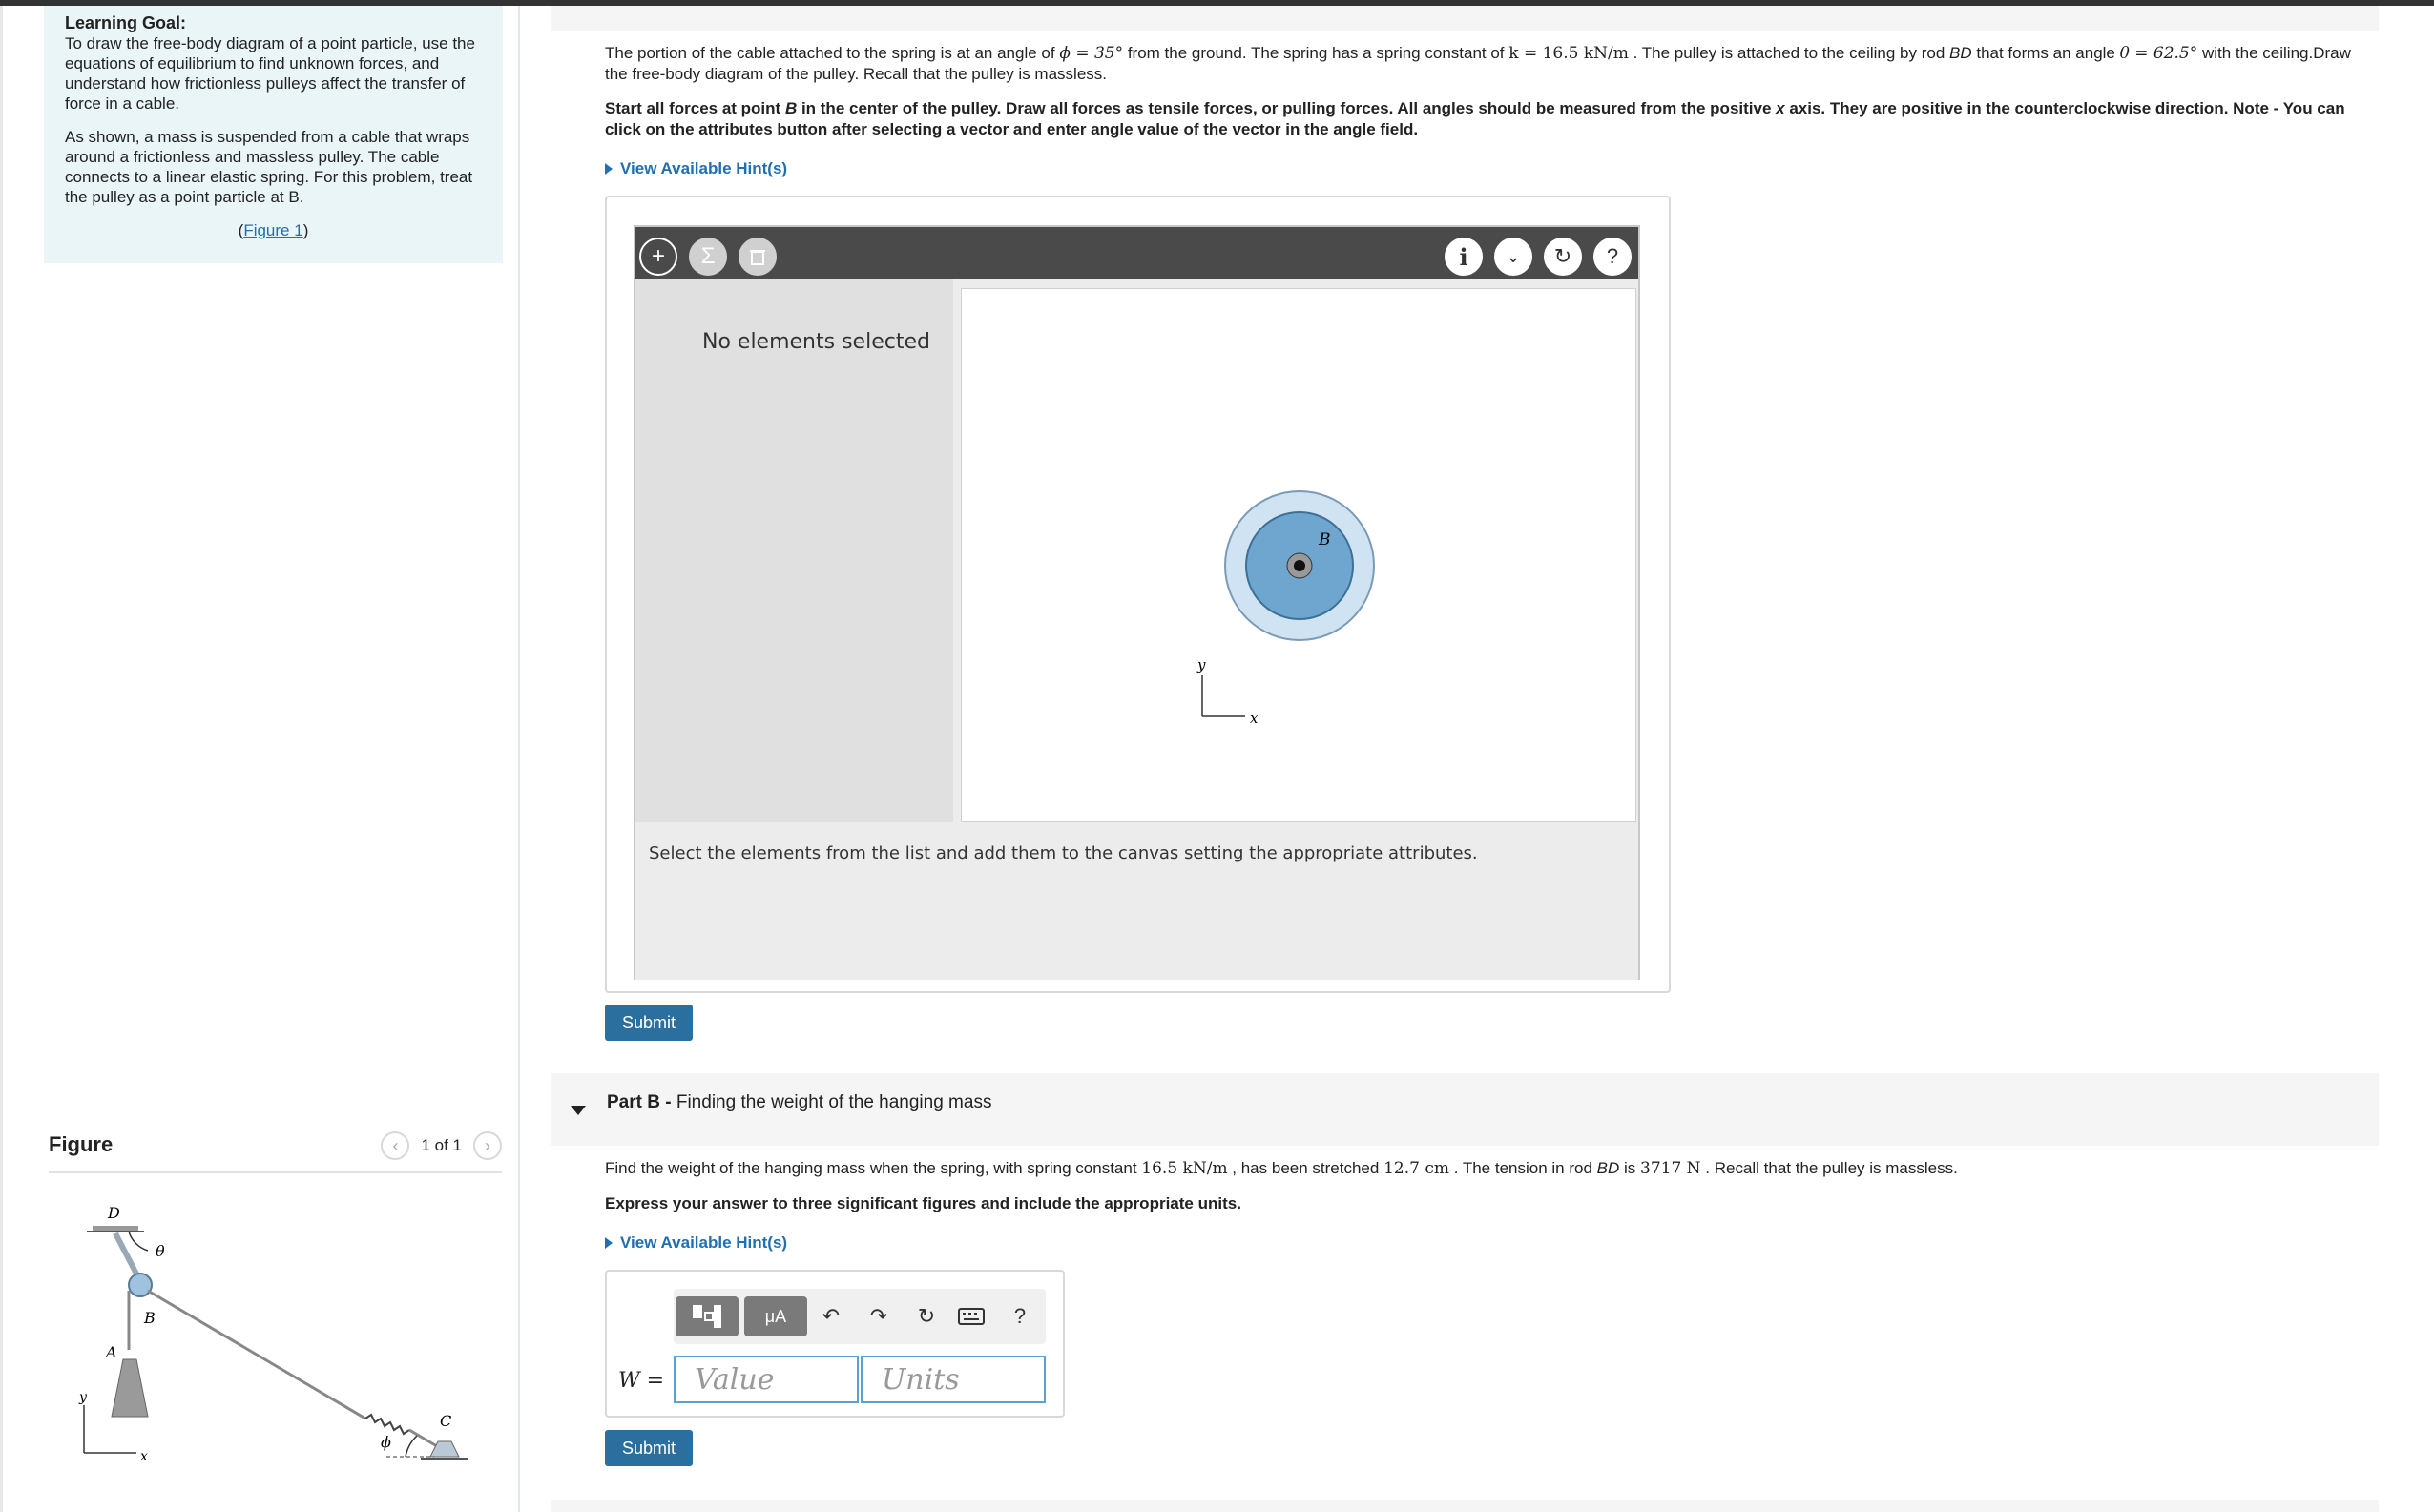 The width and height of the screenshot is (2434, 1512). Describe the element at coordinates (831, 1316) in the screenshot. I see `undo-icon: ↶` at that location.